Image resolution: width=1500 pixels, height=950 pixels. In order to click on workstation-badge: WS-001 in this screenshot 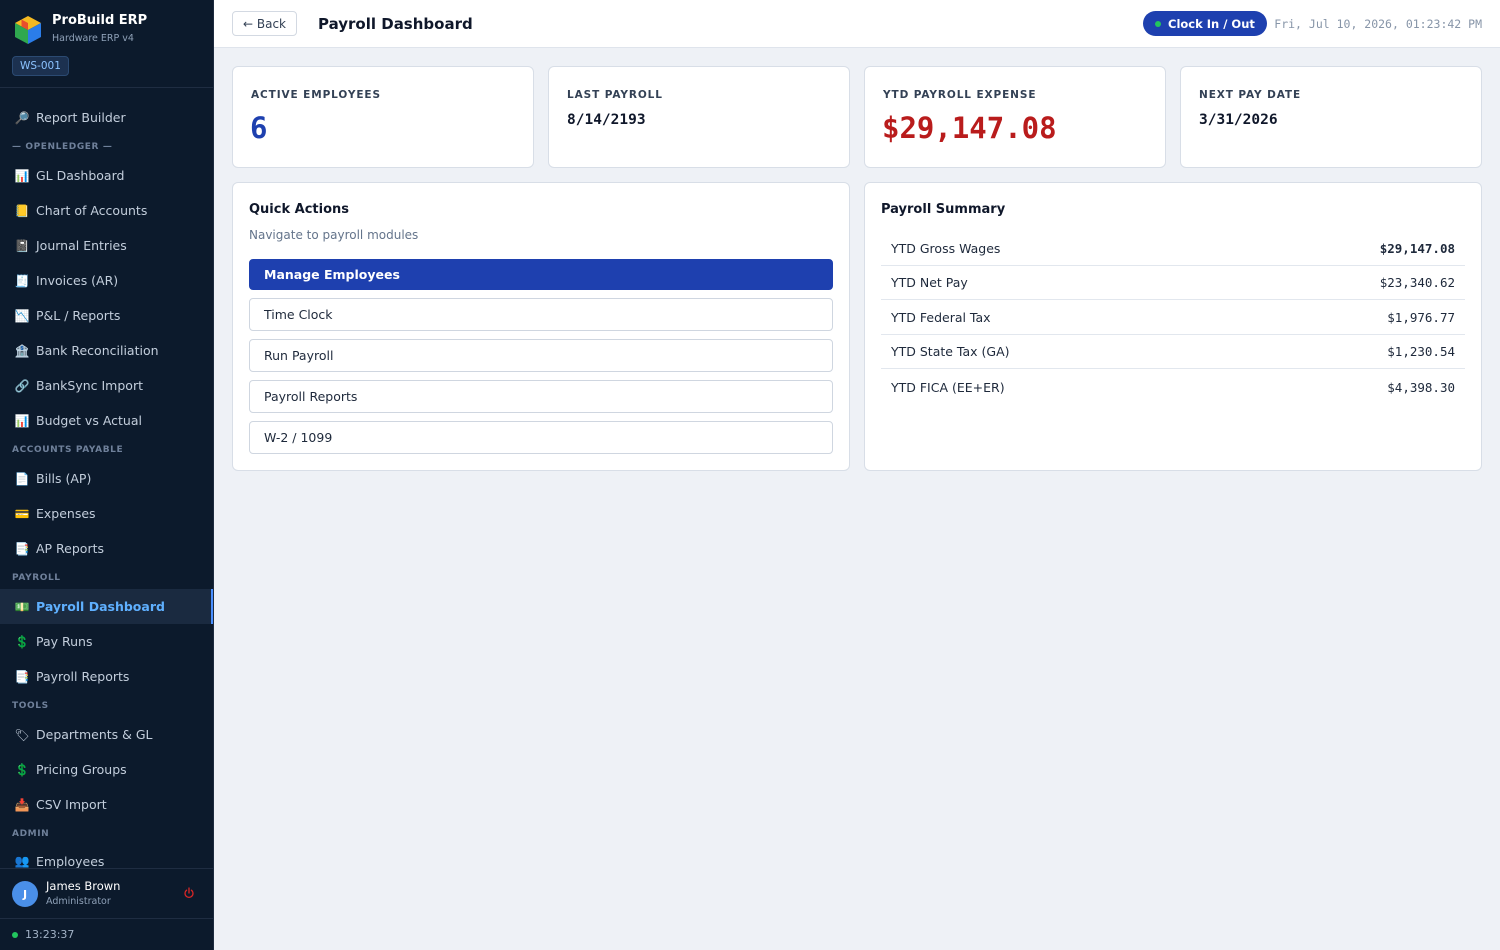, I will do `click(40, 66)`.